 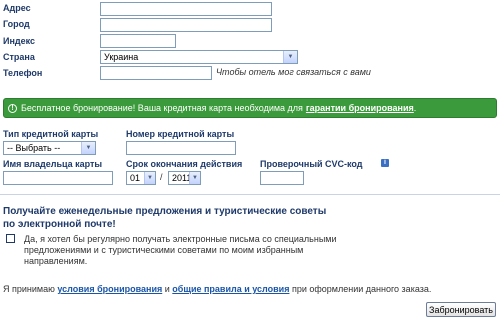 What do you see at coordinates (156, 73) in the screenshot?
I see `phone-input` at bounding box center [156, 73].